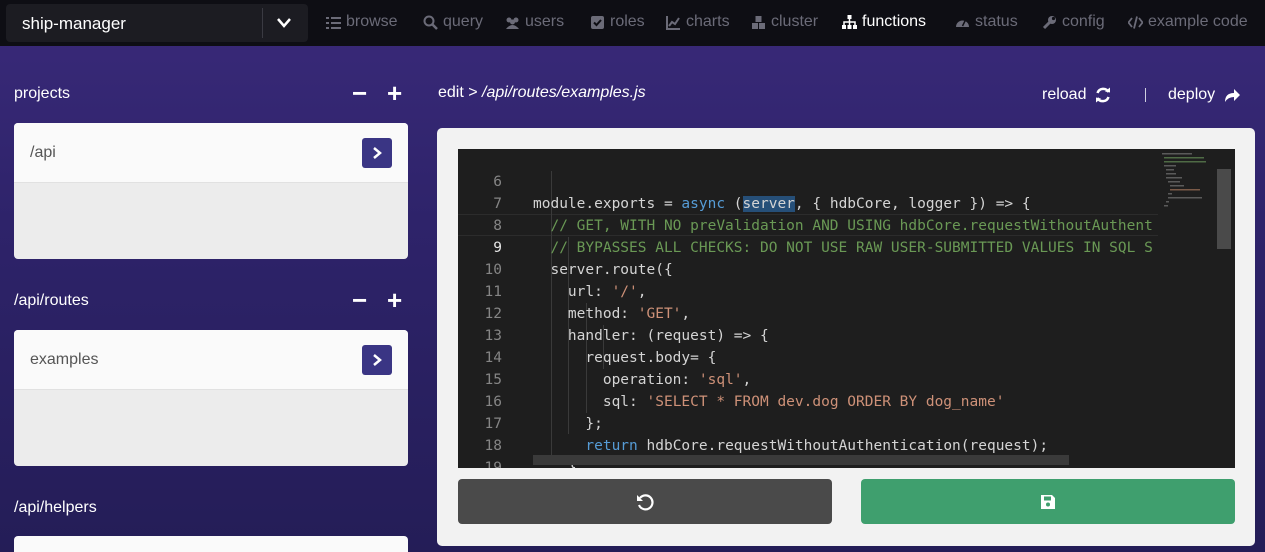  Describe the element at coordinates (795, 21) in the screenshot. I see `nav-cluster-label: cluster` at that location.